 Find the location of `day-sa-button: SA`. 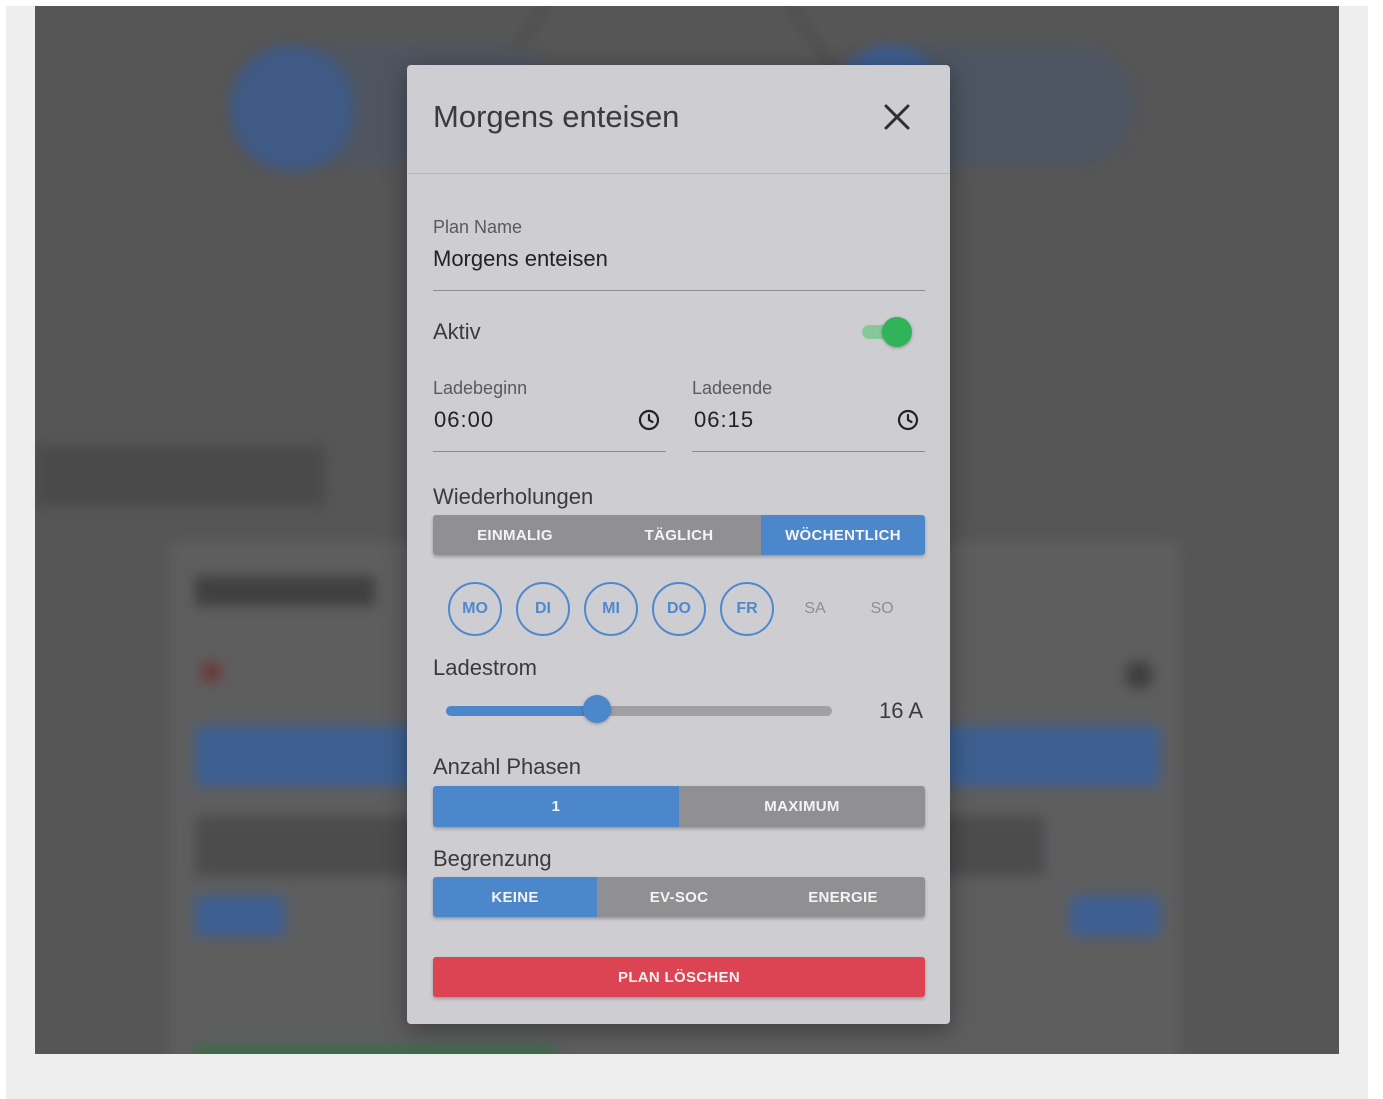

day-sa-button: SA is located at coordinates (815, 609).